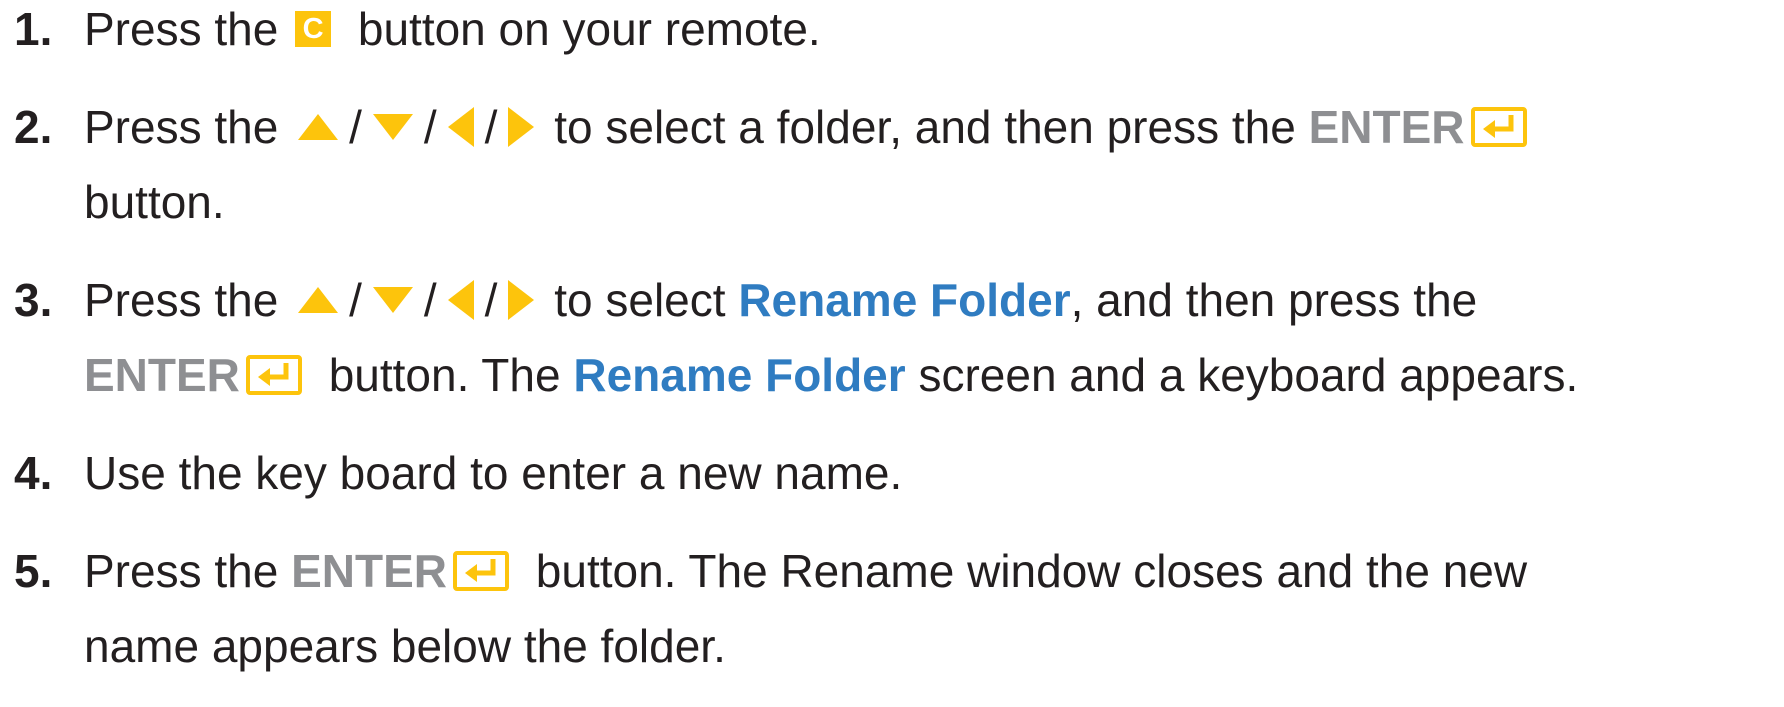 This screenshot has height=707, width=1784. What do you see at coordinates (33, 300) in the screenshot?
I see `step-number: 3.` at bounding box center [33, 300].